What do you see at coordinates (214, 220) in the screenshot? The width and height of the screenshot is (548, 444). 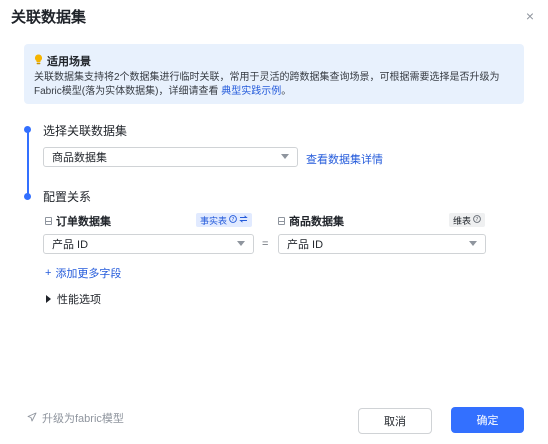 I see `fact-table-label: 事实表` at bounding box center [214, 220].